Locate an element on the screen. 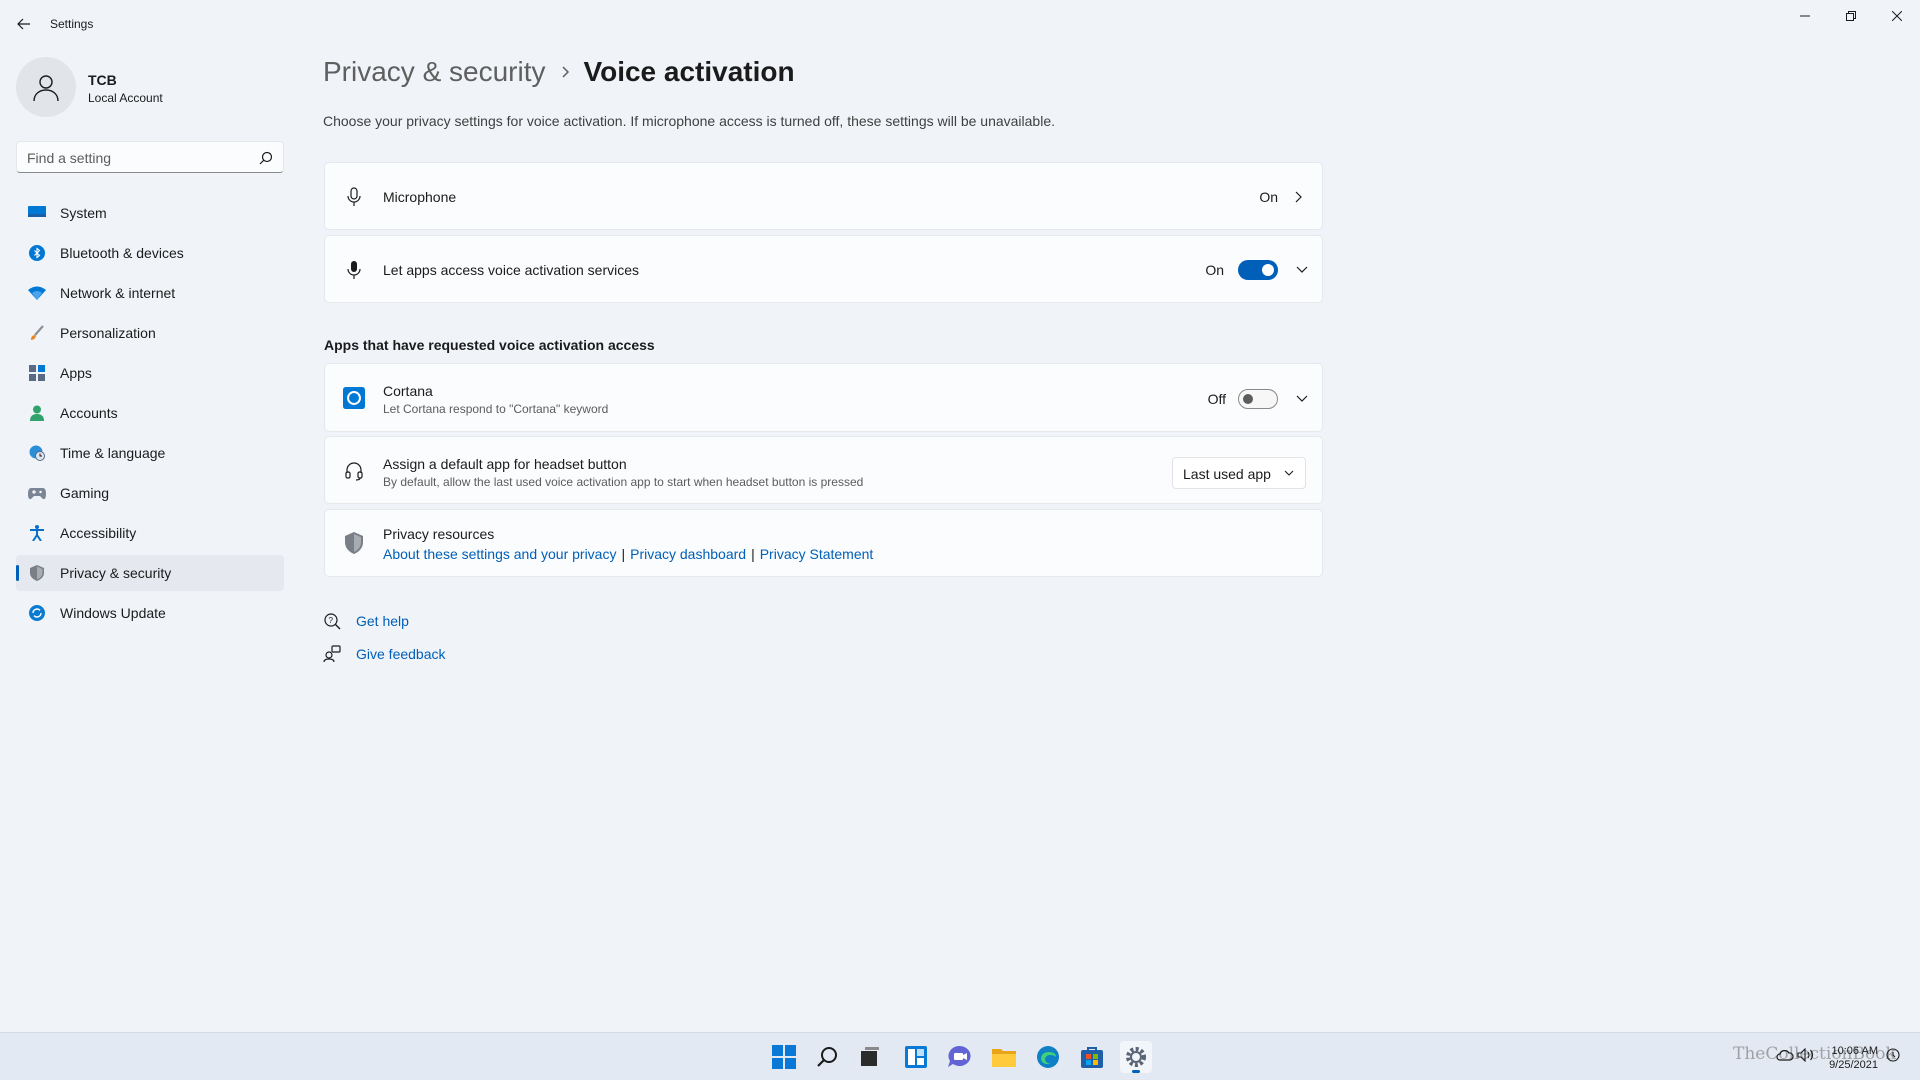  voice-activation-toggle is located at coordinates (1258, 270).